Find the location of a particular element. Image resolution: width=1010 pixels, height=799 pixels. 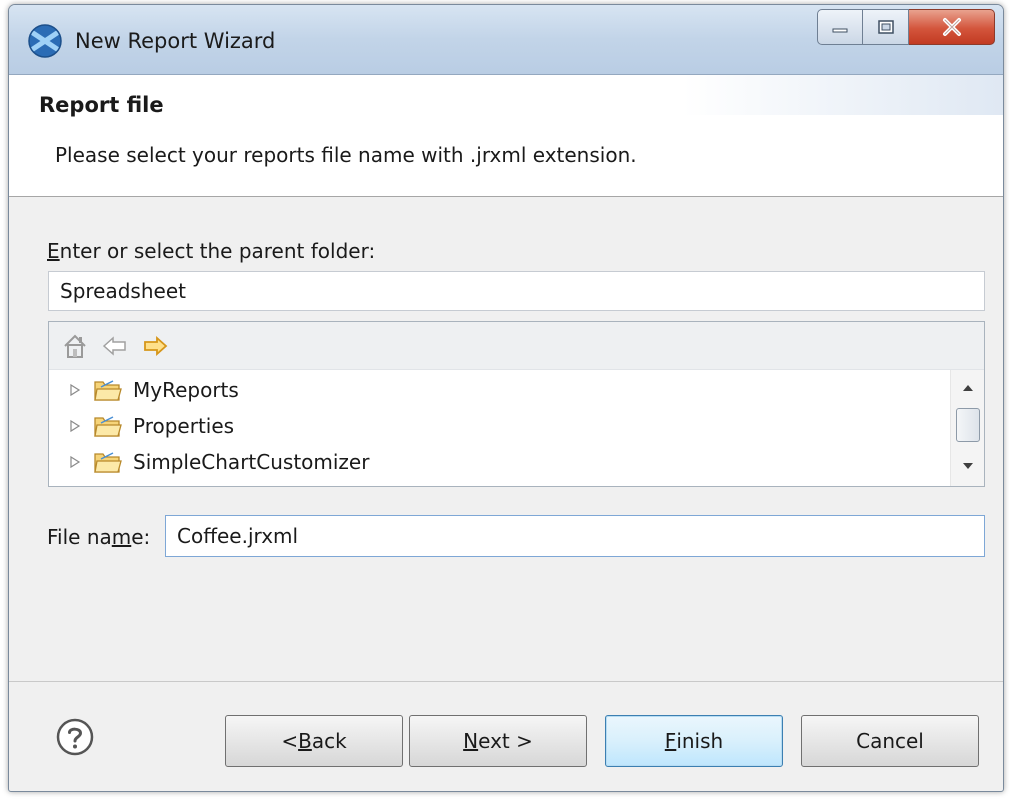

scroll-down-icon is located at coordinates (967, 466).